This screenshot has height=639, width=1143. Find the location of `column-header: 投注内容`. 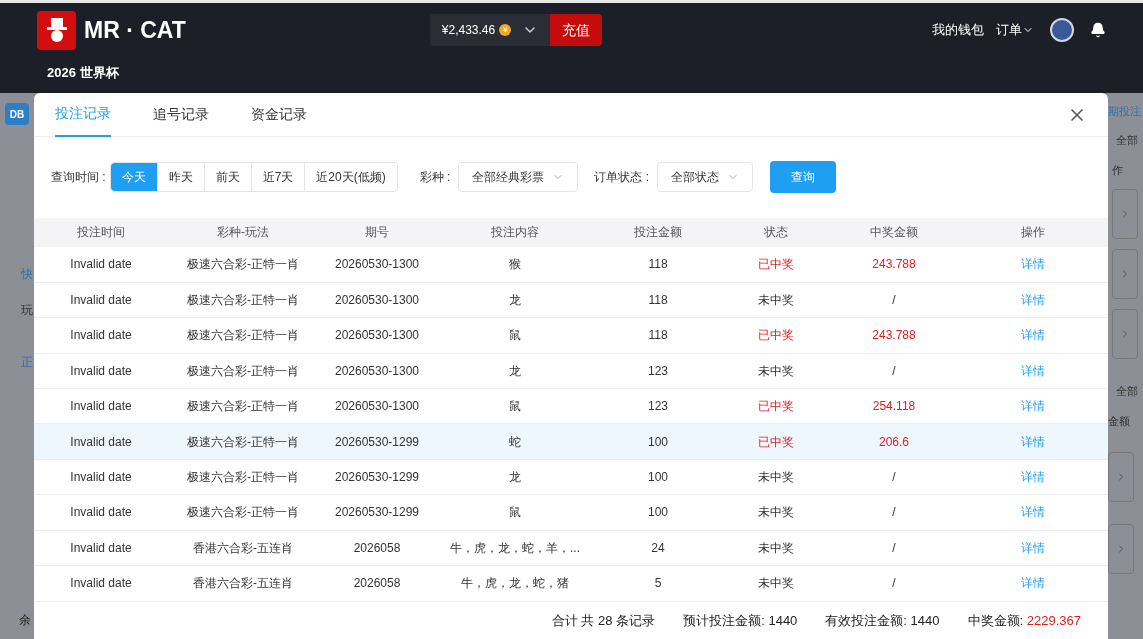

column-header: 投注内容 is located at coordinates (515, 233).